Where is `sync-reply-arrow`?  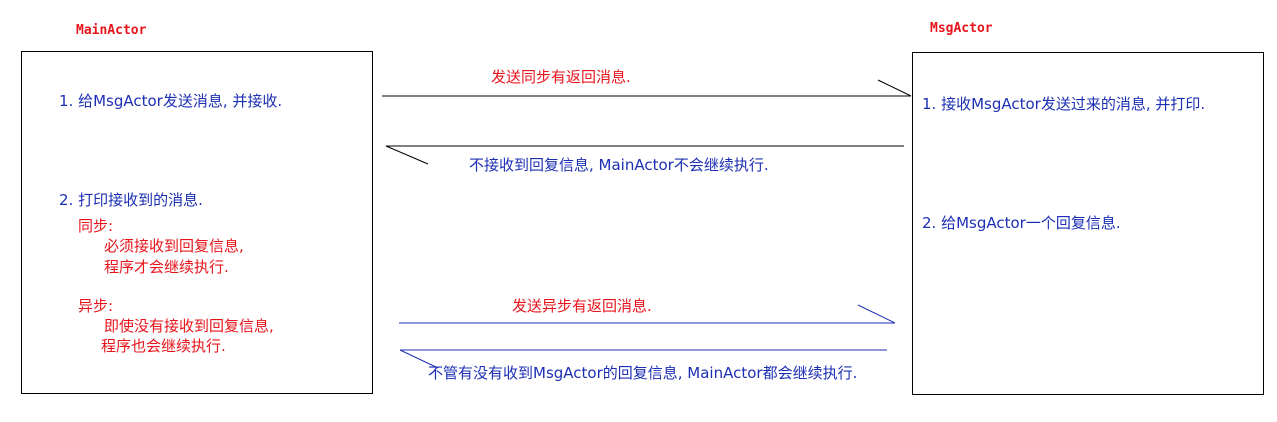 sync-reply-arrow is located at coordinates (644, 155).